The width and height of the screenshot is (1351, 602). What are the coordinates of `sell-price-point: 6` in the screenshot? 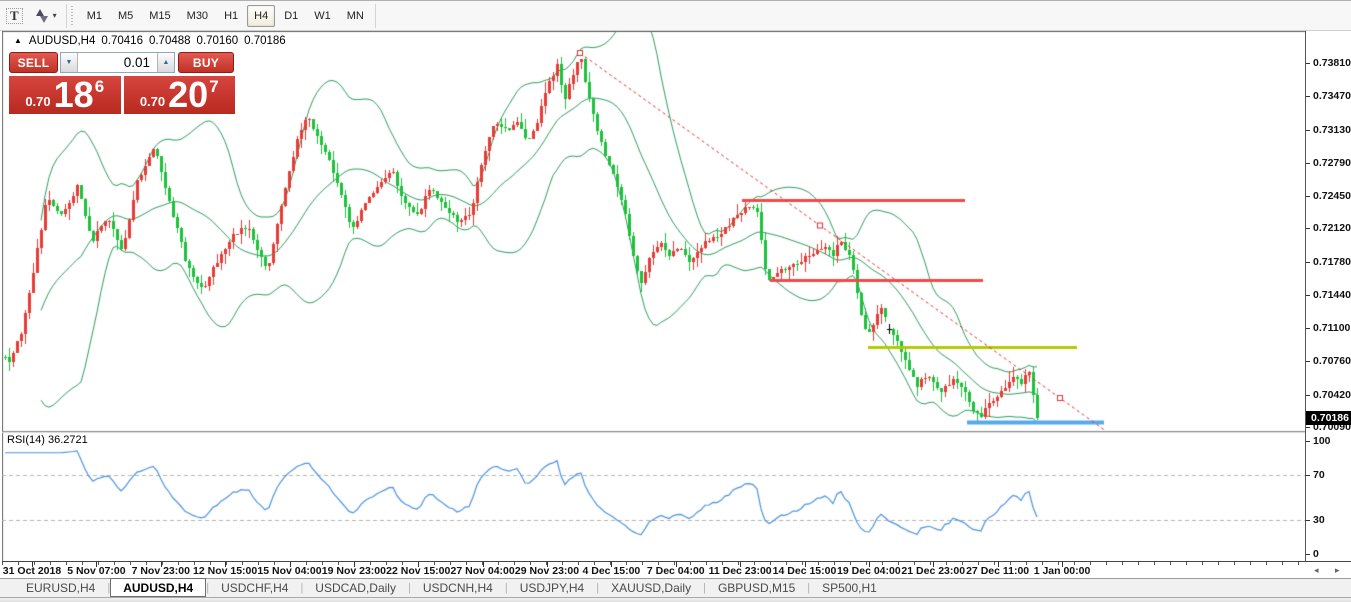 It's located at (99, 86).